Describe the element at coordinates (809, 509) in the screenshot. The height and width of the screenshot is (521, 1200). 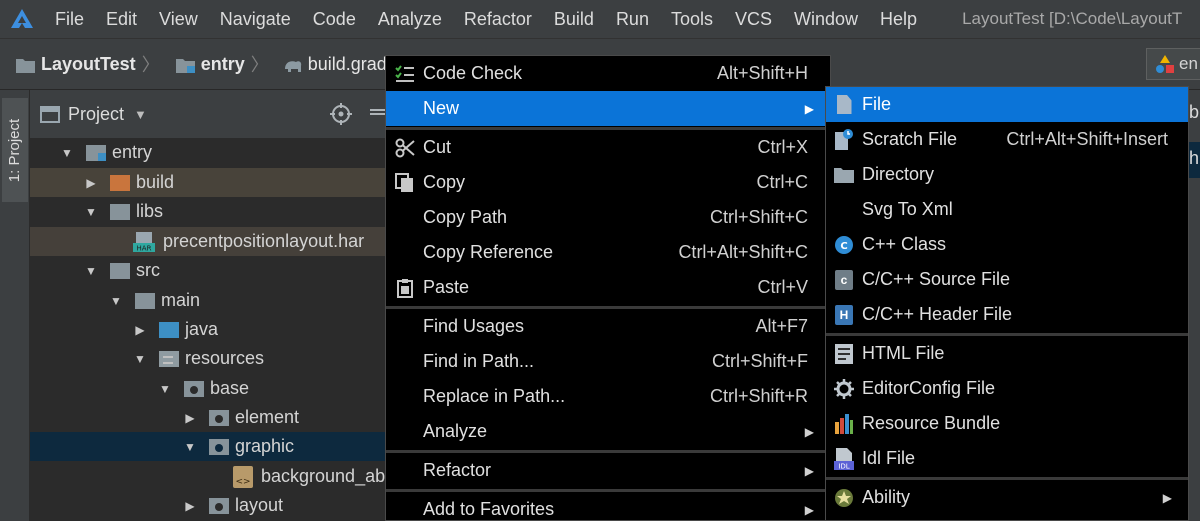
I see `submenu-arrow-icon: ▶` at that location.